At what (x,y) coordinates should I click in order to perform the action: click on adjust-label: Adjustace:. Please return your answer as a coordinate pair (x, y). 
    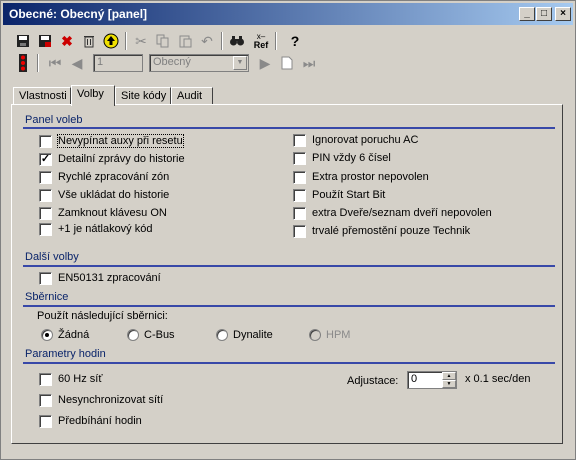
    Looking at the image, I should click on (373, 381).